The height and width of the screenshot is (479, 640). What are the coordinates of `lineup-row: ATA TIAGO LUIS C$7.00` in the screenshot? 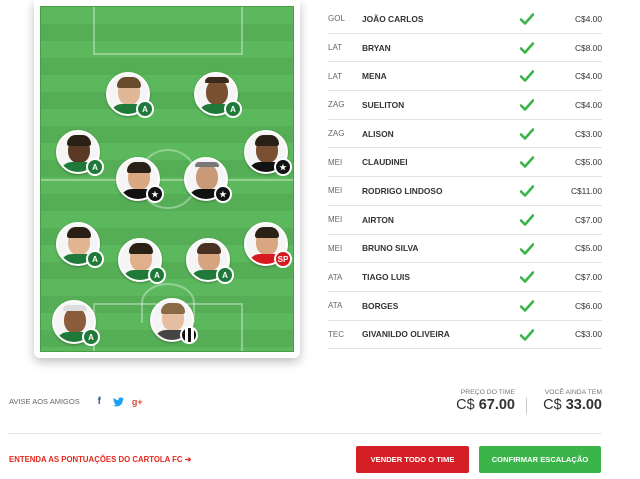 It's located at (465, 277).